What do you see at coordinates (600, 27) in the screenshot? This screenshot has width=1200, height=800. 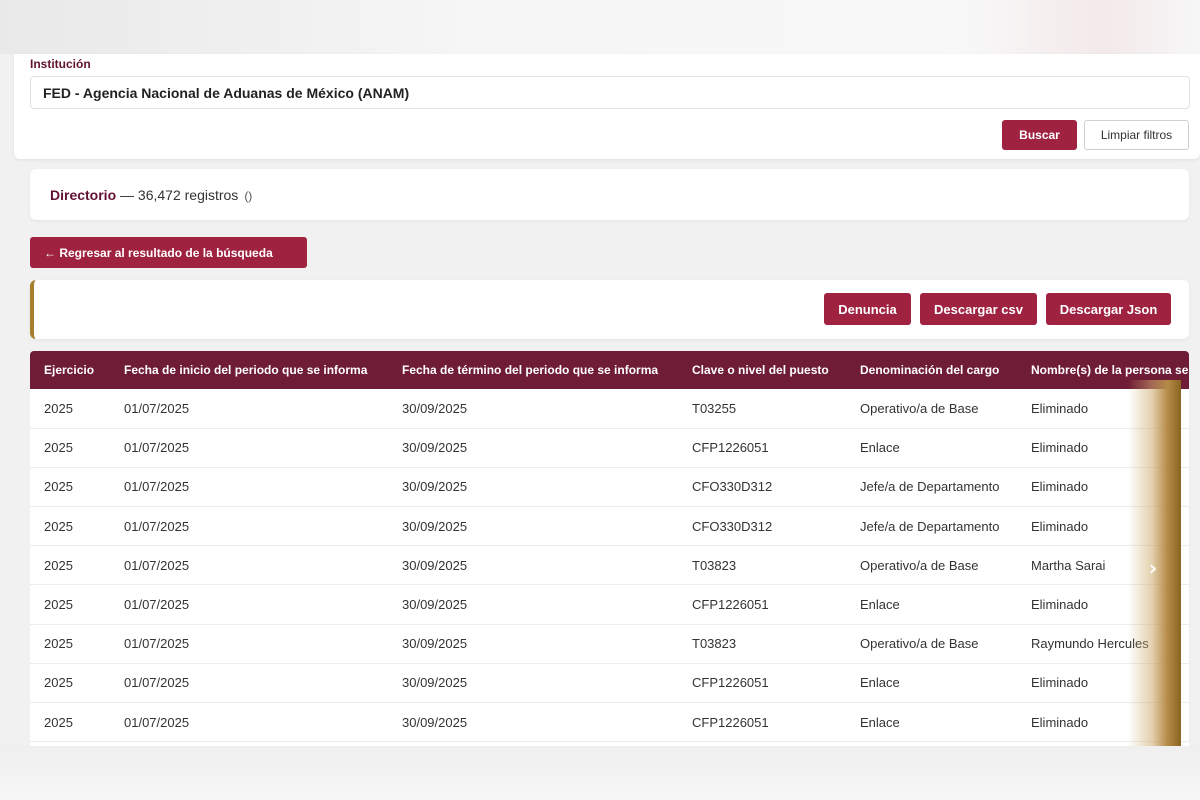 I see `top-blur-backdrop` at bounding box center [600, 27].